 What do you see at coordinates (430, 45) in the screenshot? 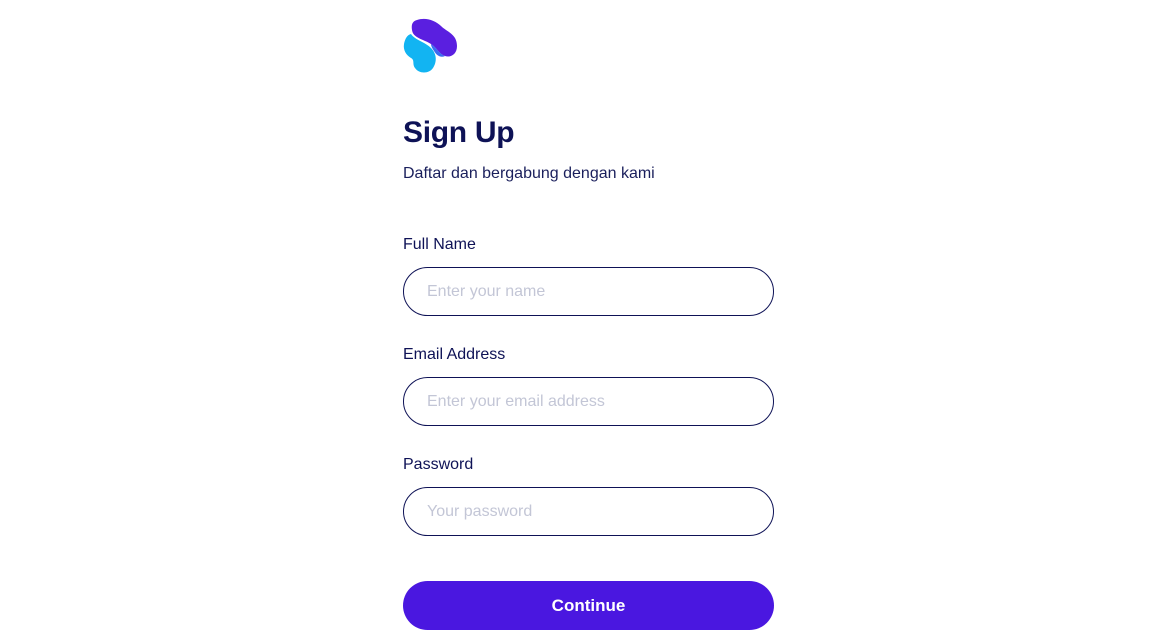
I see `brand-s-logo-icon` at bounding box center [430, 45].